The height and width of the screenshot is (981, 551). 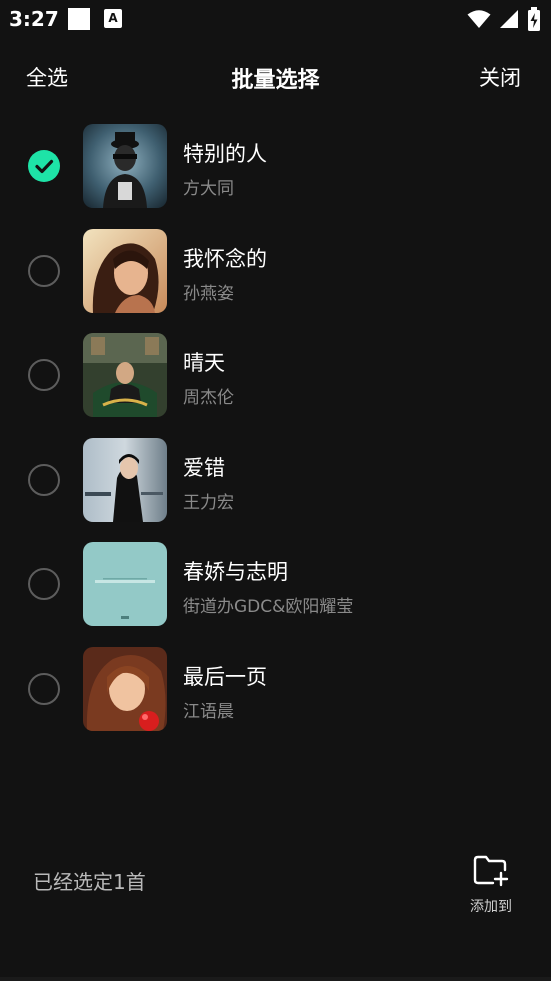 What do you see at coordinates (204, 363) in the screenshot?
I see `song-title: 晴天` at bounding box center [204, 363].